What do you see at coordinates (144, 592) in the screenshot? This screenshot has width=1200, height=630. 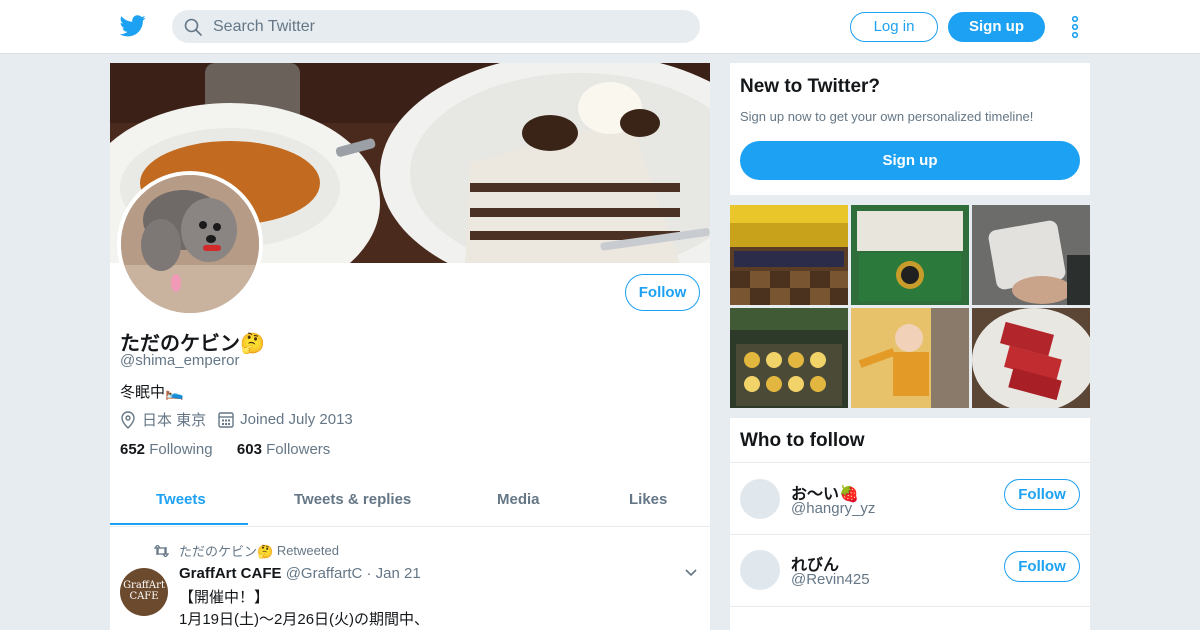 I see `tweet-author-avatar: GraffArt CAFE` at bounding box center [144, 592].